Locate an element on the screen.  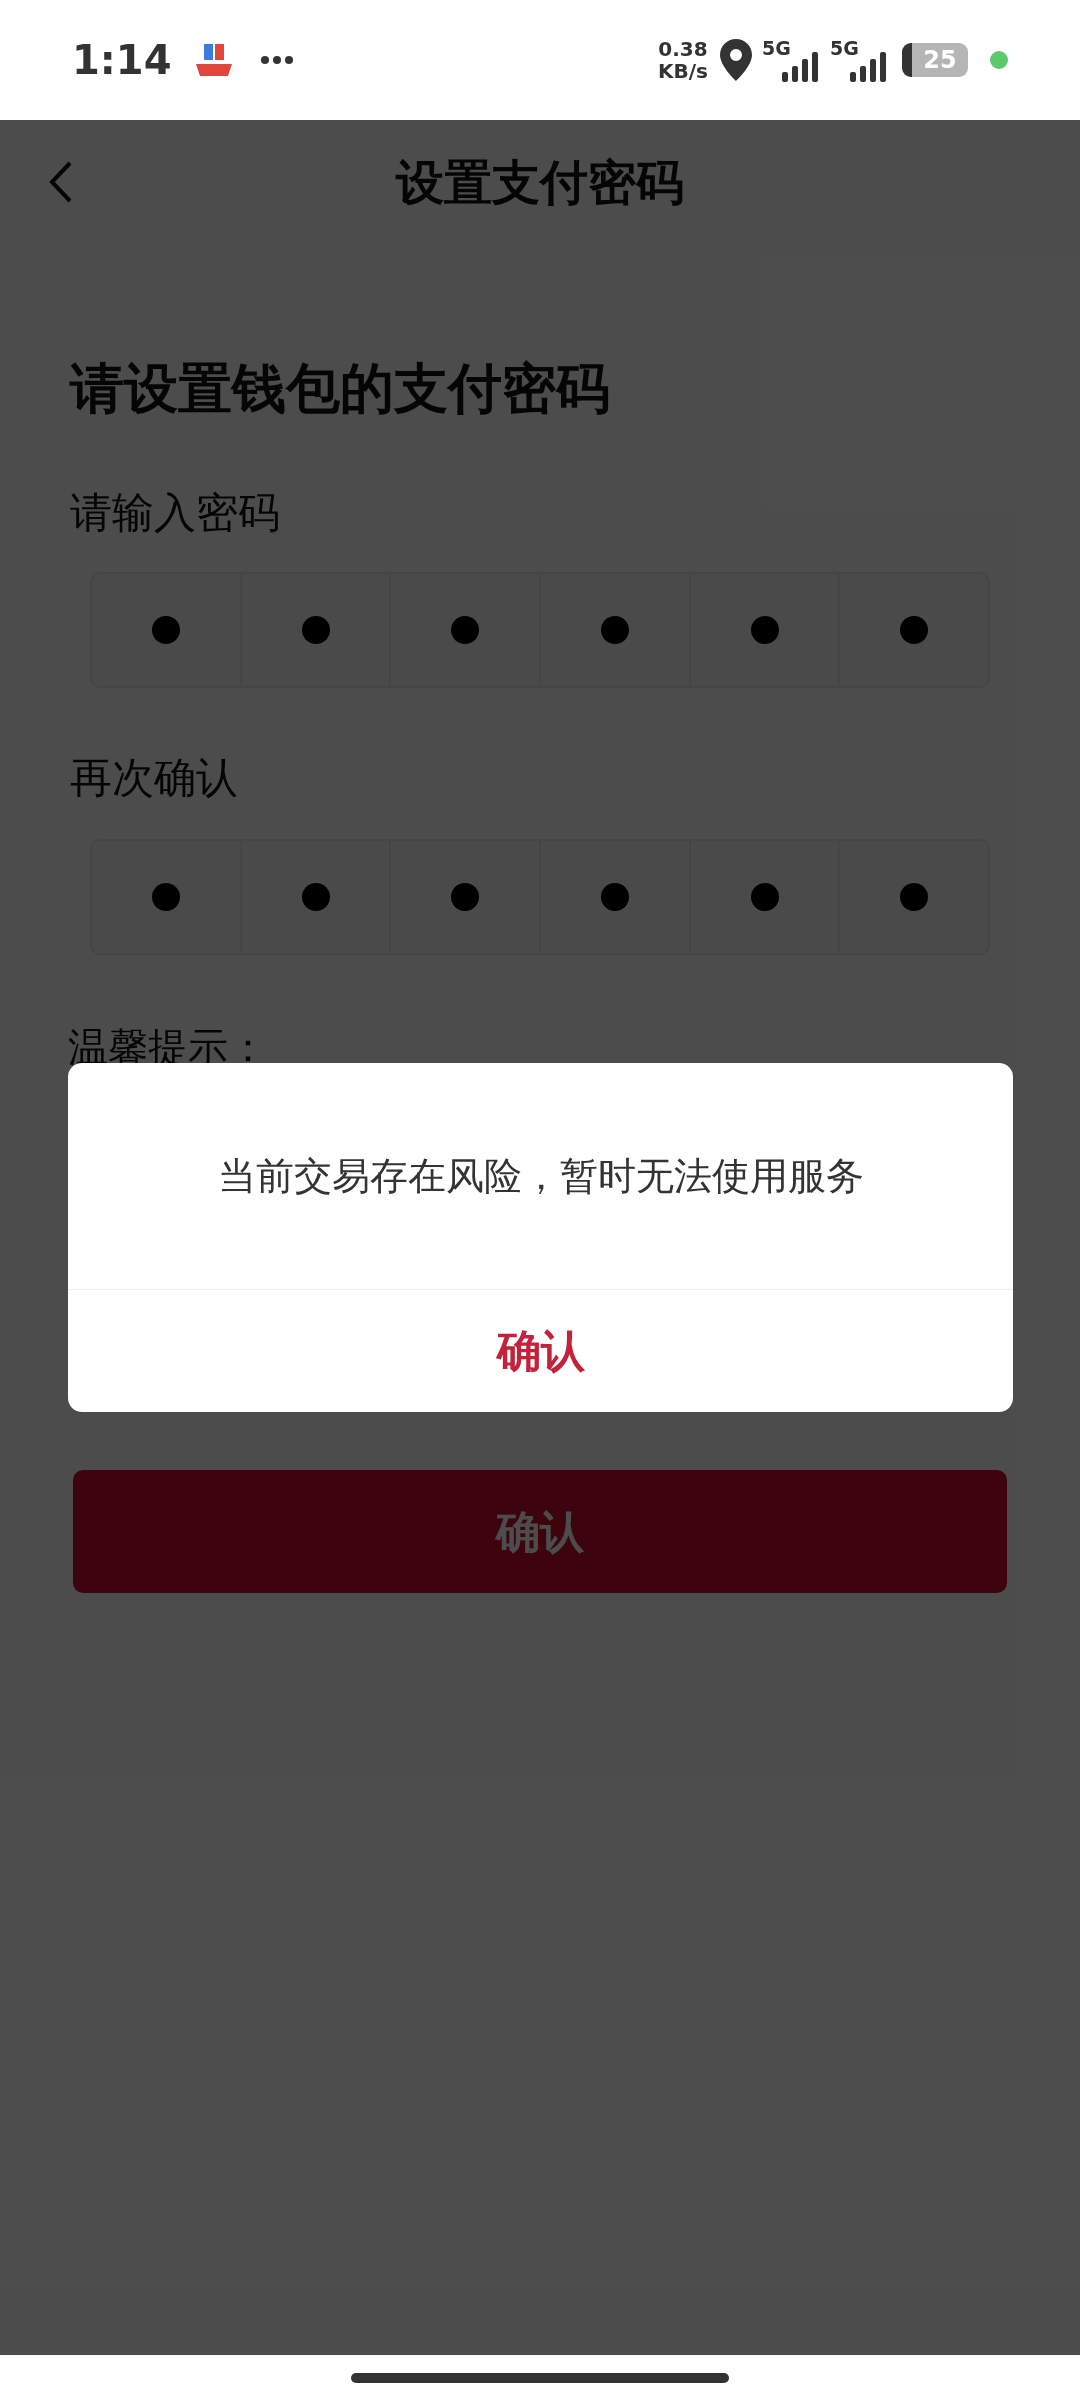
location-icon is located at coordinates (736, 60).